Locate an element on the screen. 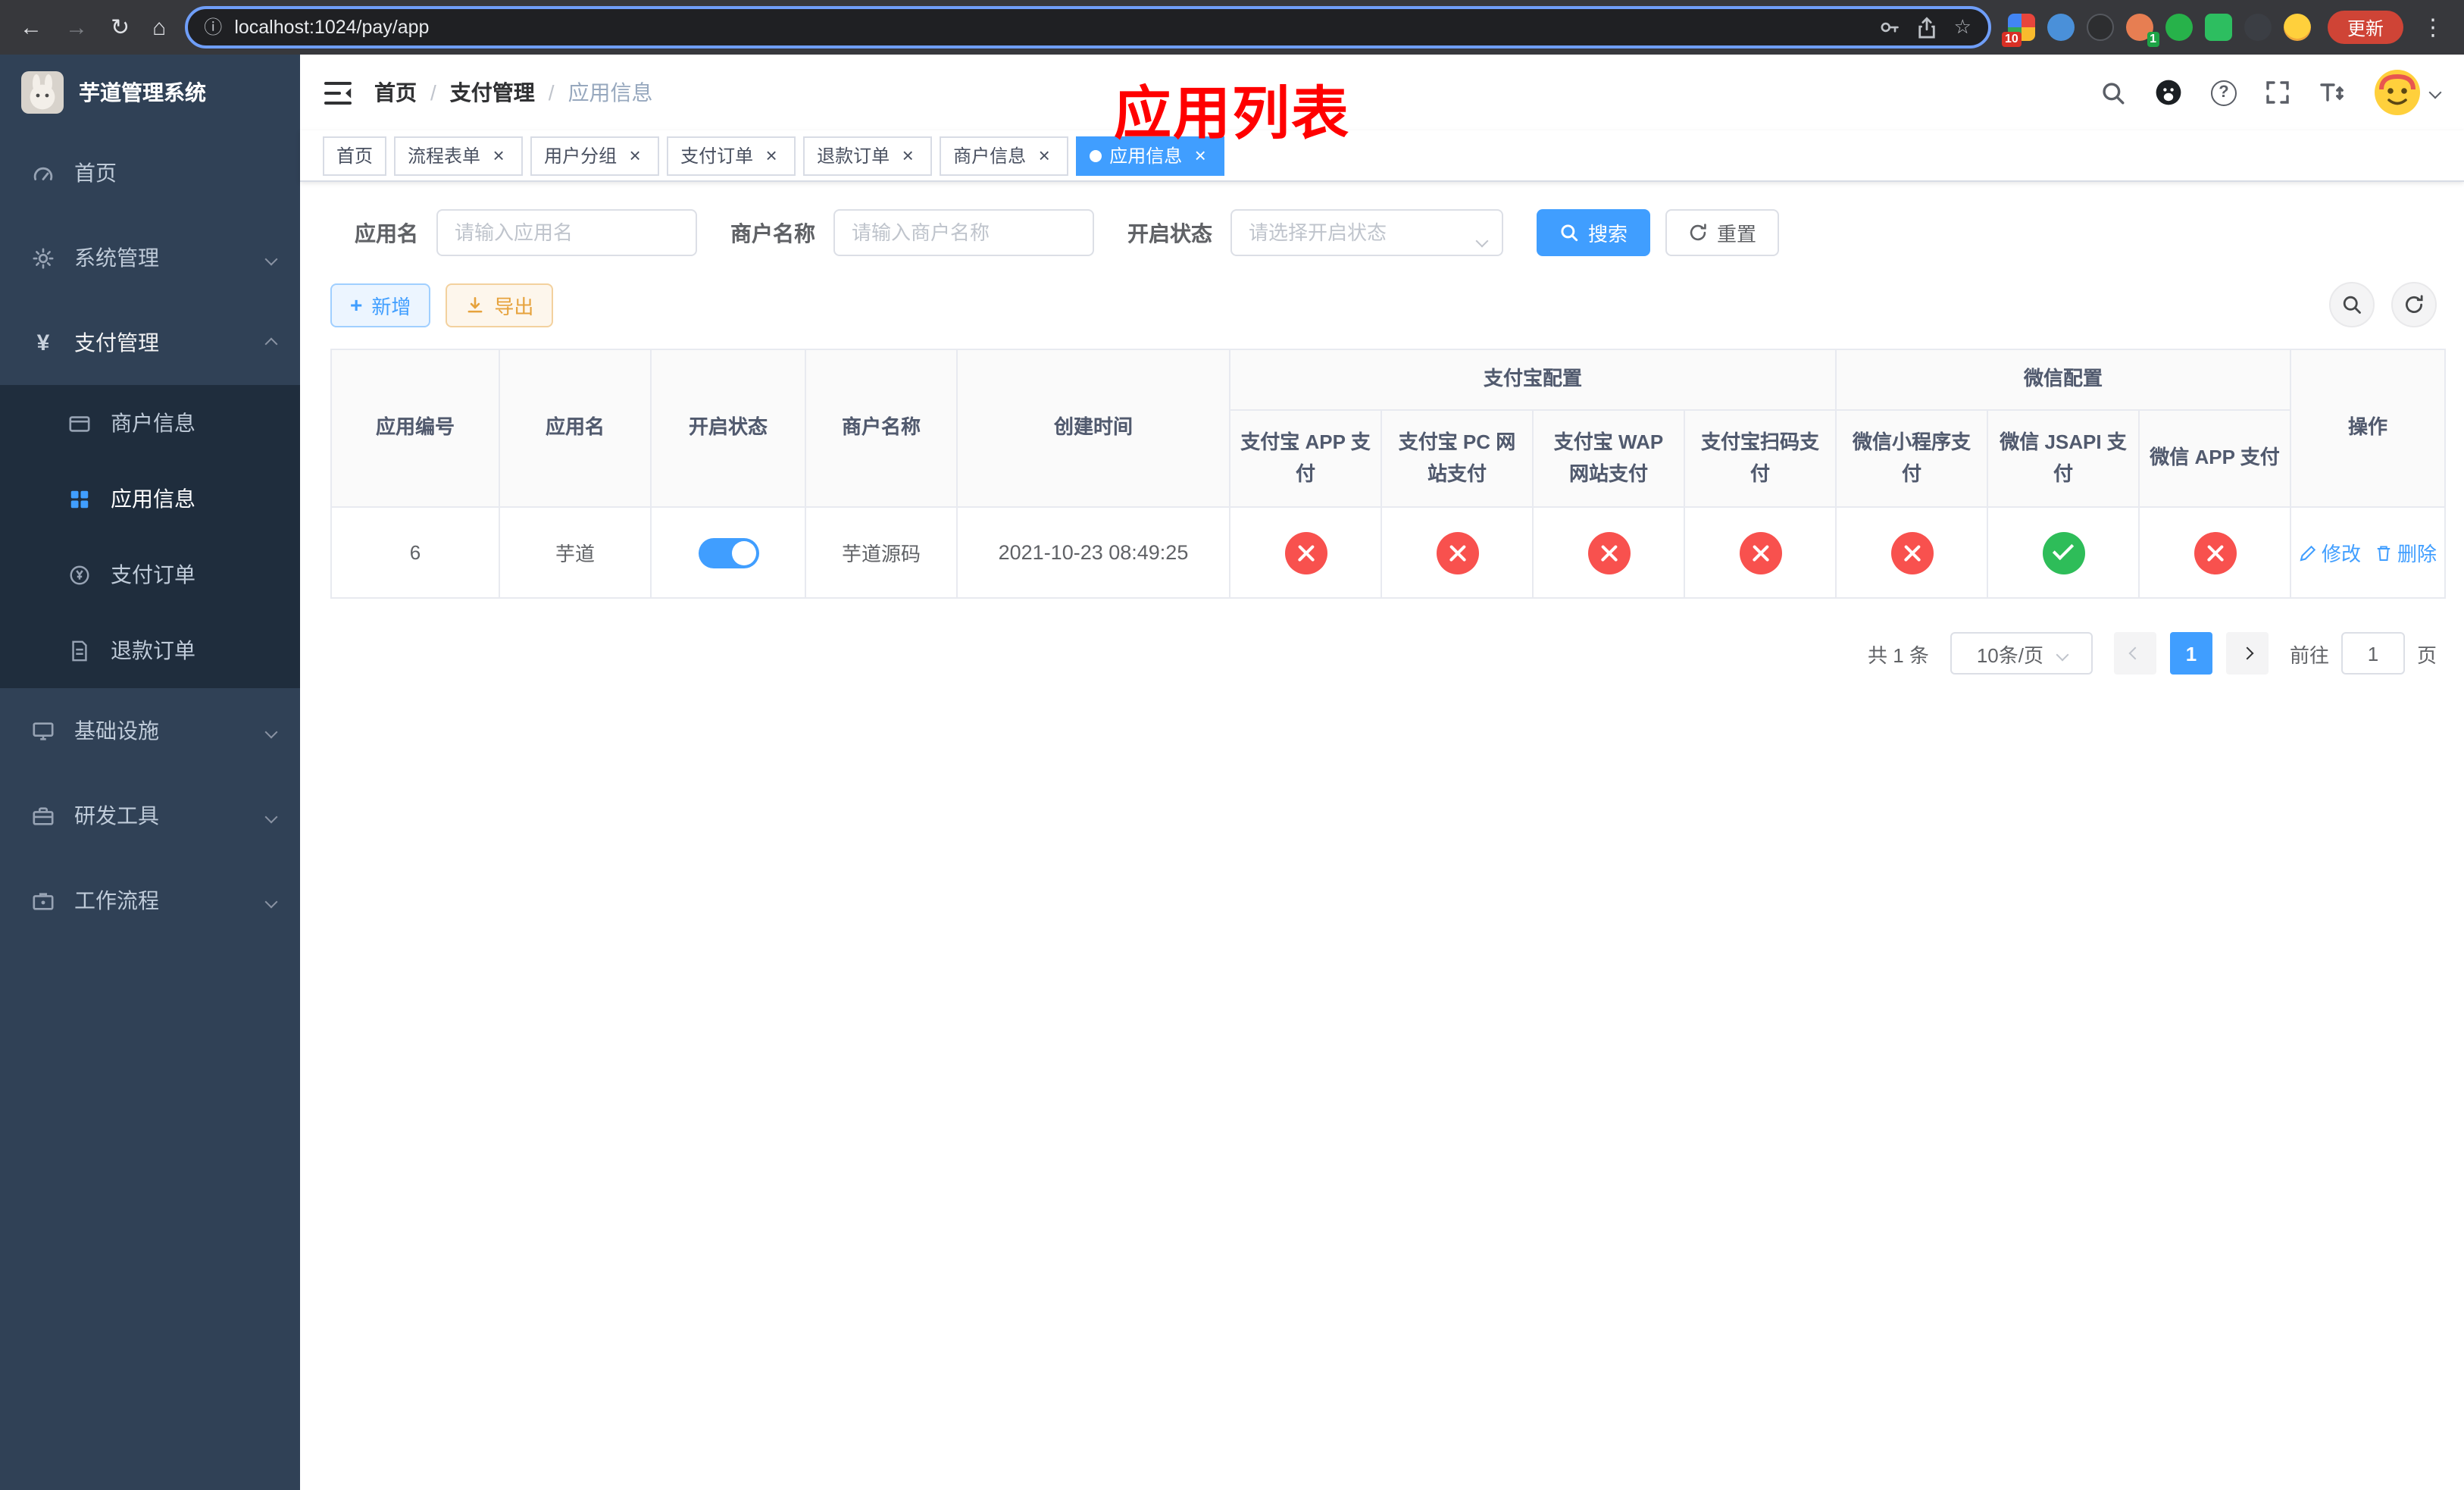 This screenshot has width=2464, height=1490. extension-icon: 1 is located at coordinates (2142, 30).